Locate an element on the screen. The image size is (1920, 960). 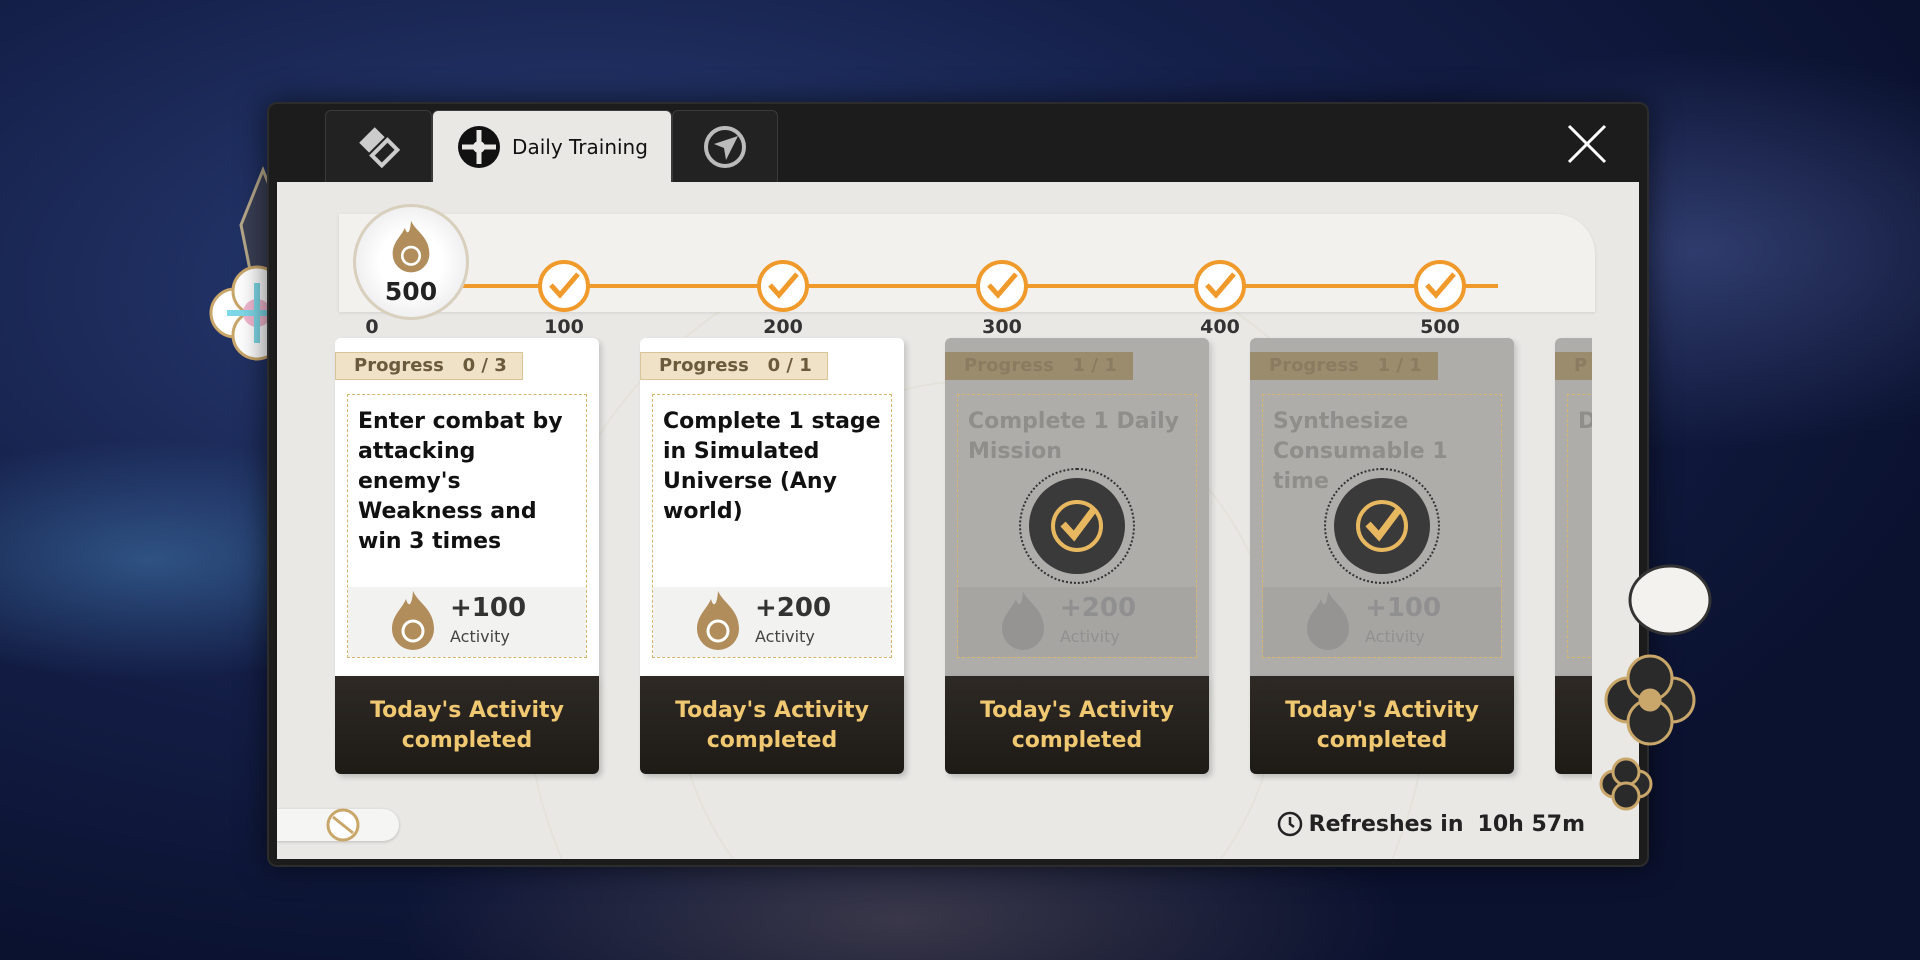
refresh-time: 10h 57m is located at coordinates (1531, 824).